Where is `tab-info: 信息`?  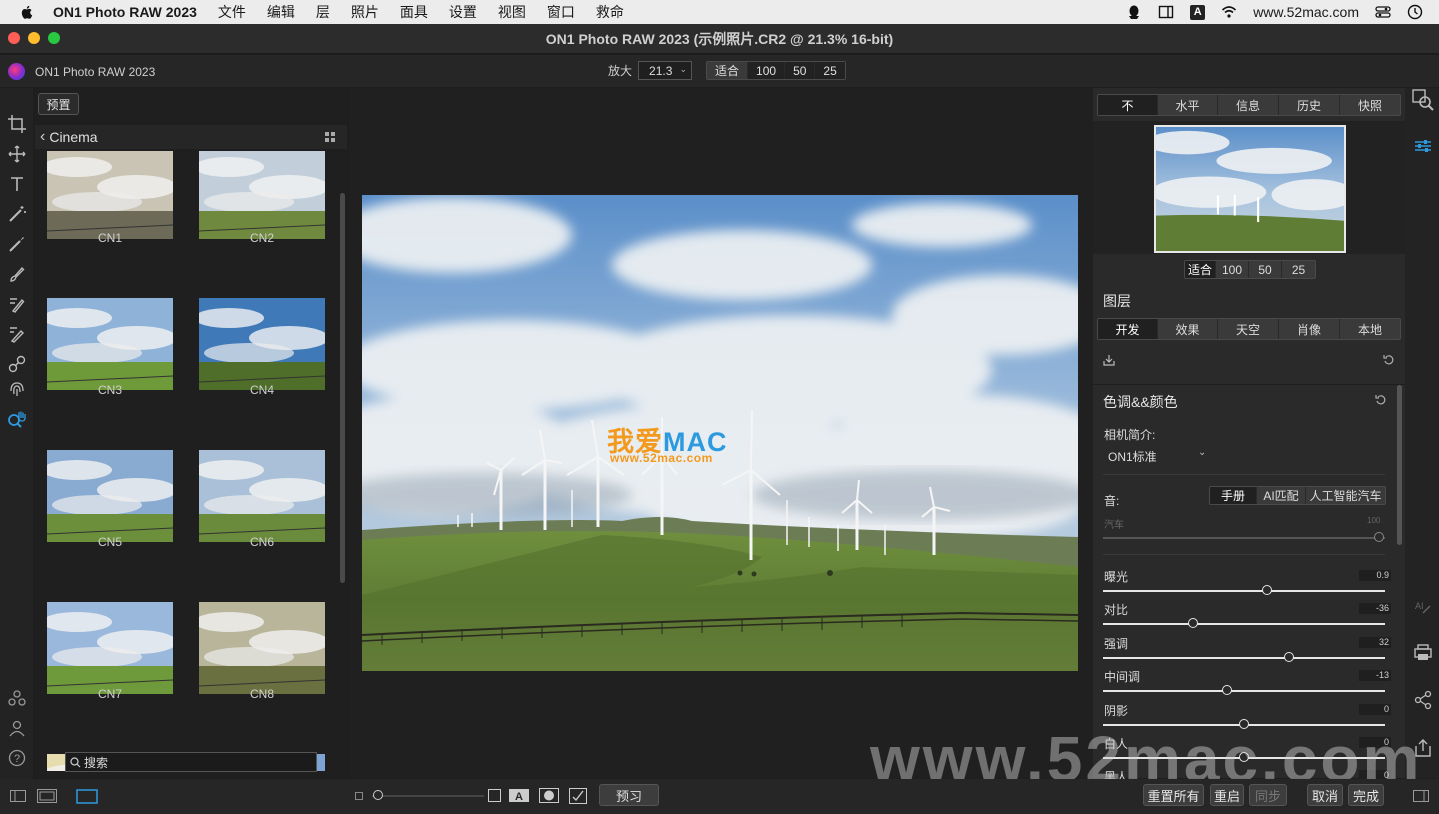
tab-info: 信息 is located at coordinates (1248, 105).